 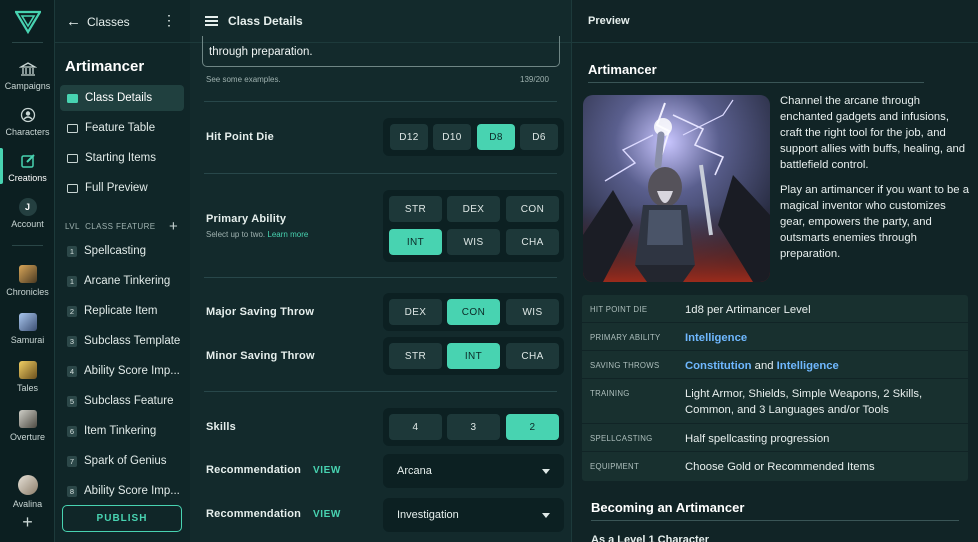 What do you see at coordinates (718, 366) in the screenshot?
I see `ability-link: Constitution` at bounding box center [718, 366].